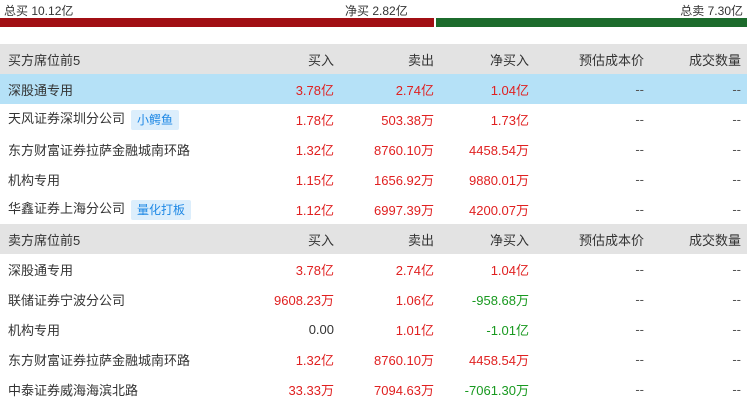 This screenshot has width=747, height=404. I want to click on sell-amount-cell: 1.01亿, so click(414, 330).